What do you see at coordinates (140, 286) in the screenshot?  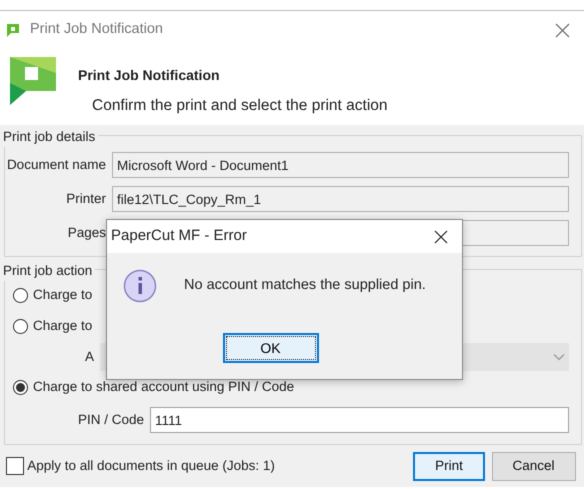 I see `info-icon` at bounding box center [140, 286].